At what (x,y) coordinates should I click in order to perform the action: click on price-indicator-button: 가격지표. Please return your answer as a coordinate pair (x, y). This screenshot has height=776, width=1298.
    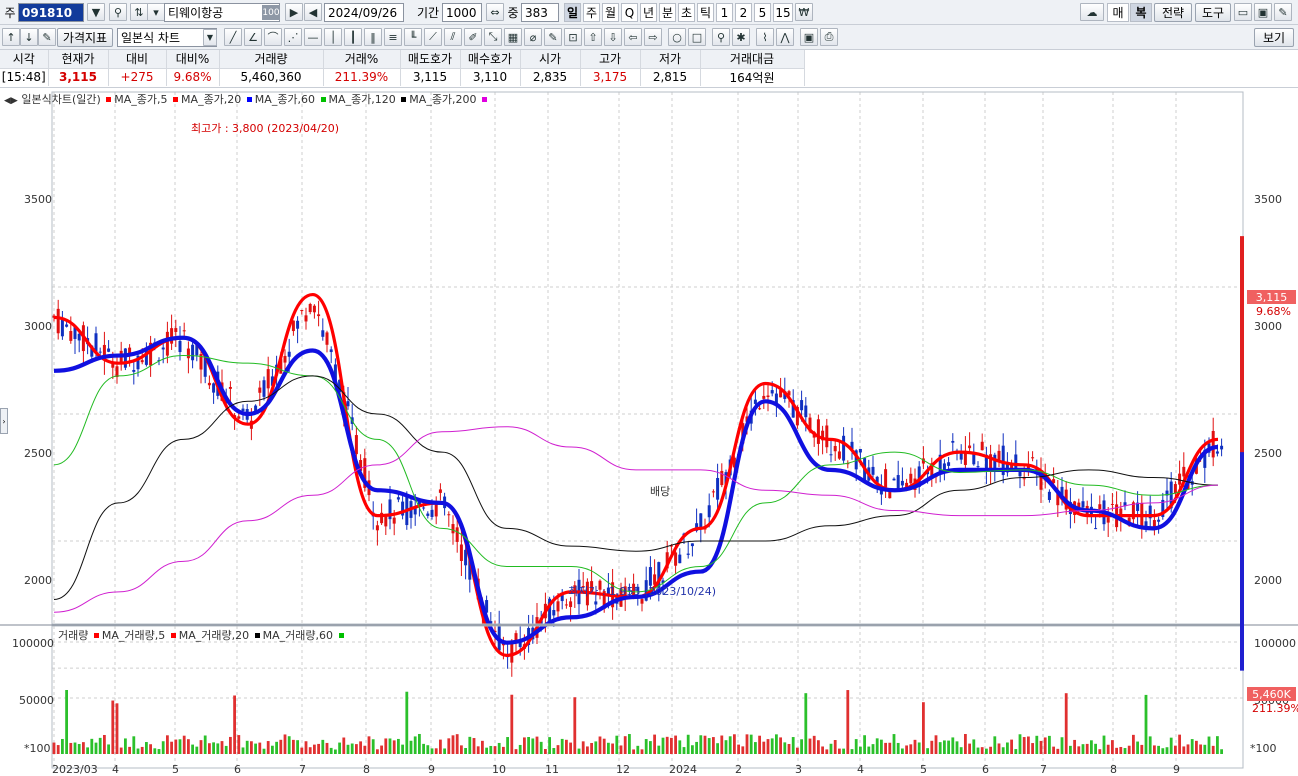
    Looking at the image, I should click on (85, 37).